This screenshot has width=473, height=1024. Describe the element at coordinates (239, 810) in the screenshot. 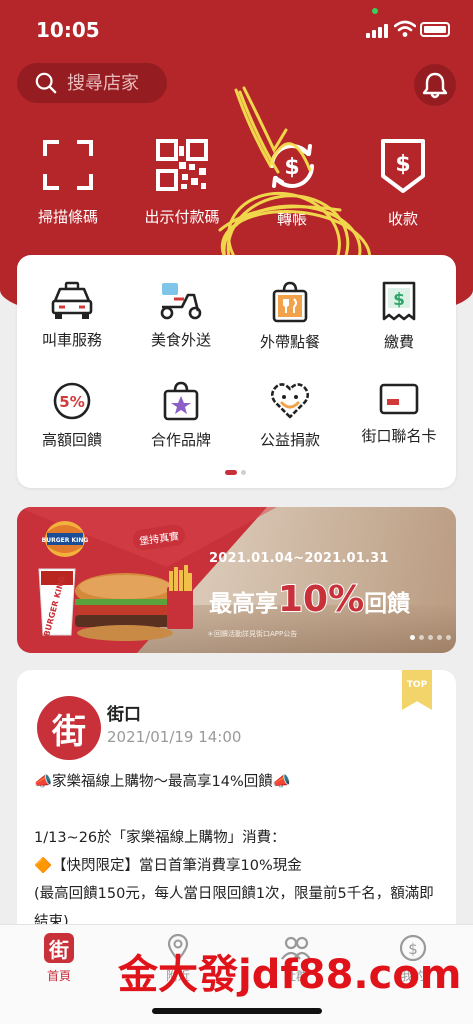

I see `post-spacer` at that location.